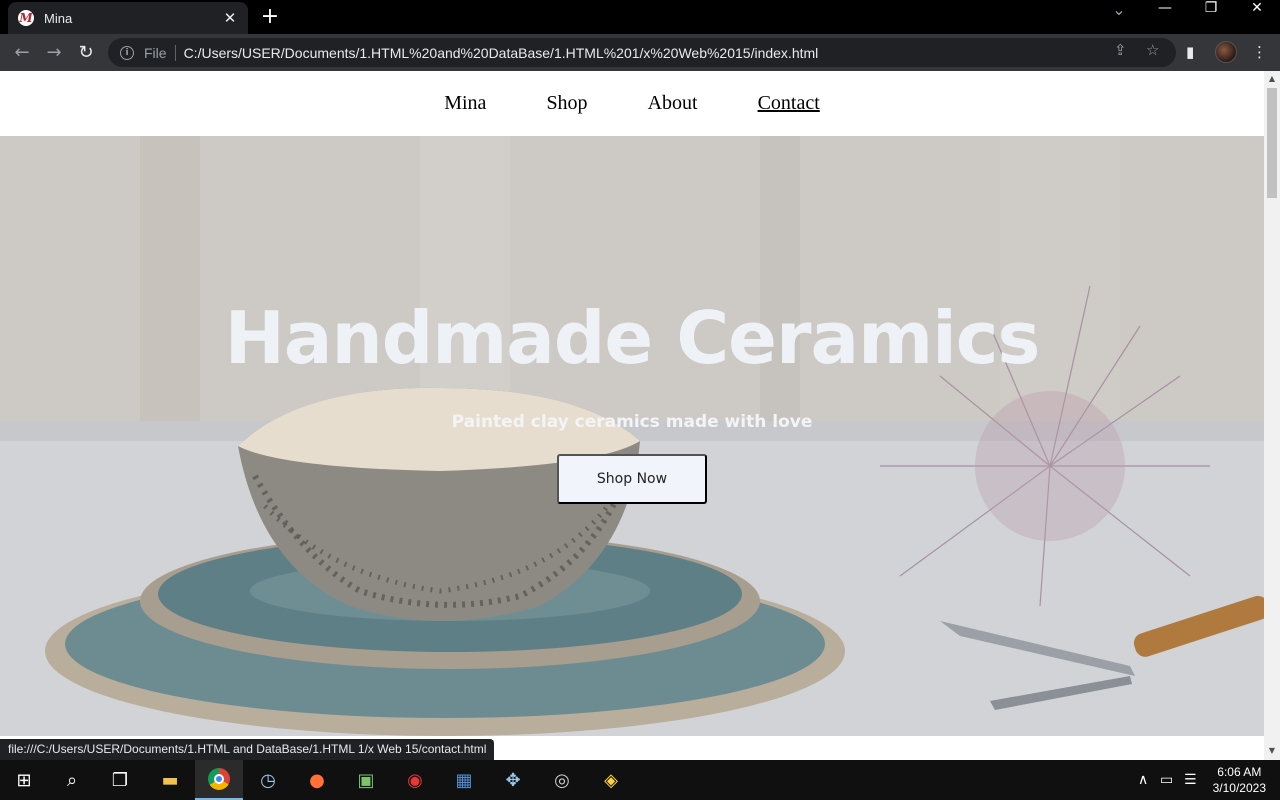 Image resolution: width=1280 pixels, height=800 pixels. Describe the element at coordinates (268, 780) in the screenshot. I see `clock-app-icon: ◷` at that location.